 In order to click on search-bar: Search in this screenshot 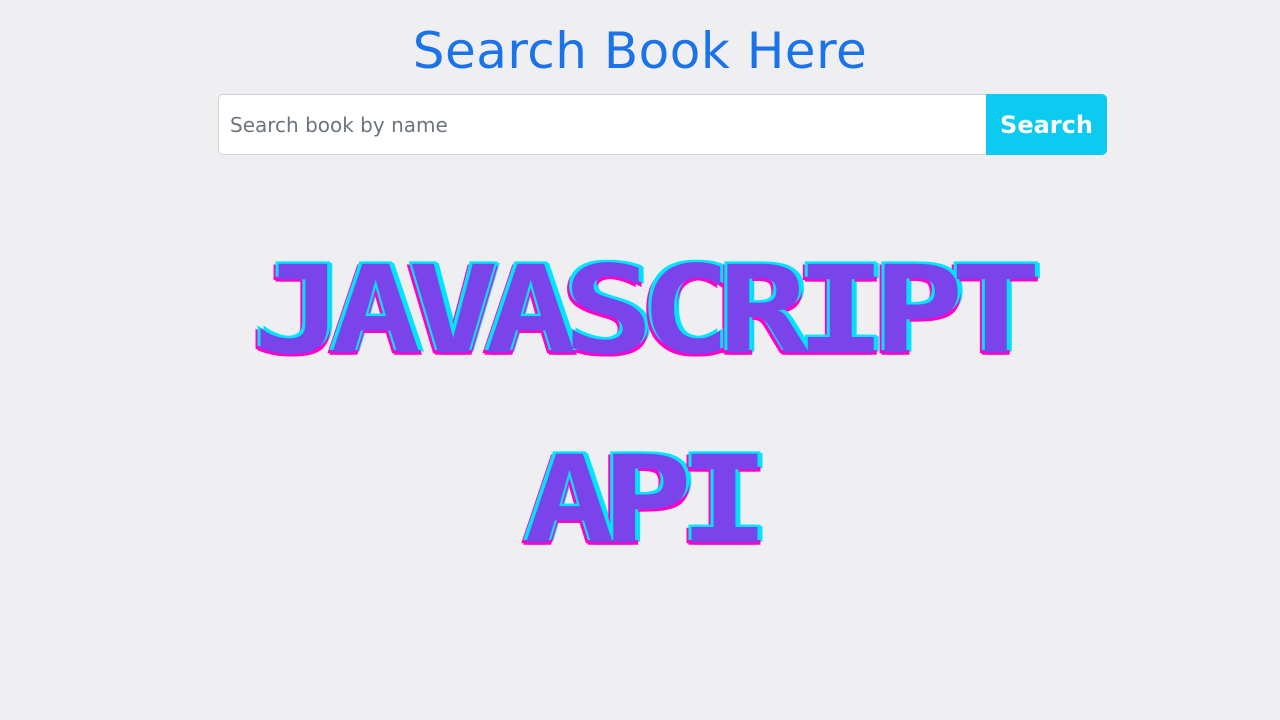, I will do `click(662, 124)`.